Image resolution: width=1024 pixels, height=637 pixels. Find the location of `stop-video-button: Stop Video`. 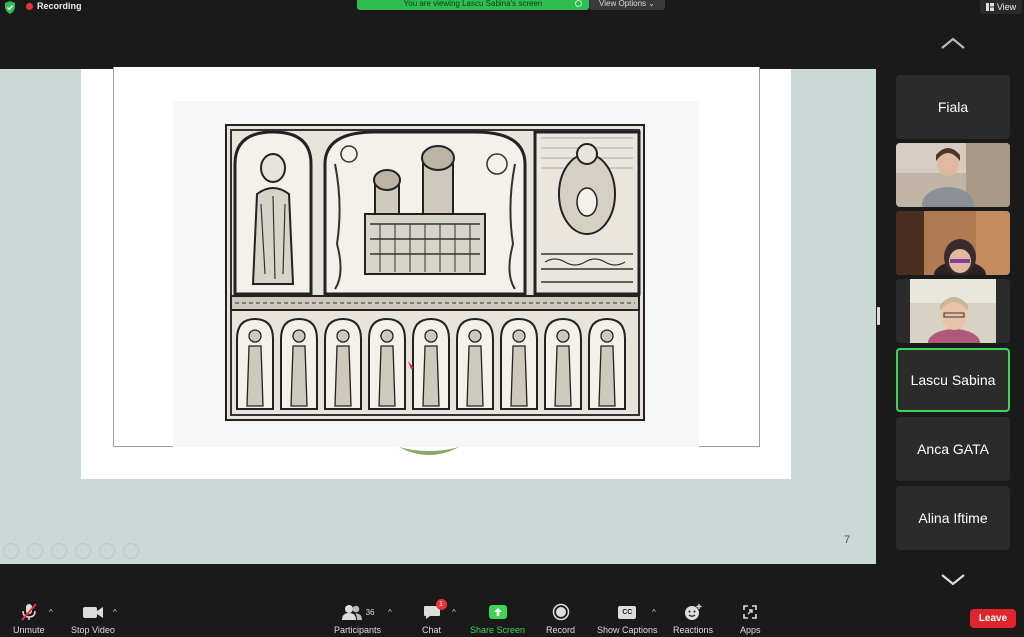

stop-video-button: Stop Video is located at coordinates (93, 618).